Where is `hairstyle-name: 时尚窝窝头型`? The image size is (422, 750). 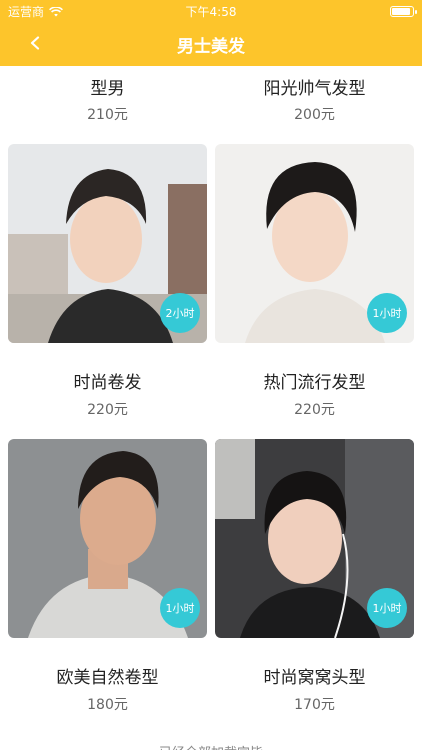
hairstyle-name: 时尚窝窝头型 is located at coordinates (314, 678).